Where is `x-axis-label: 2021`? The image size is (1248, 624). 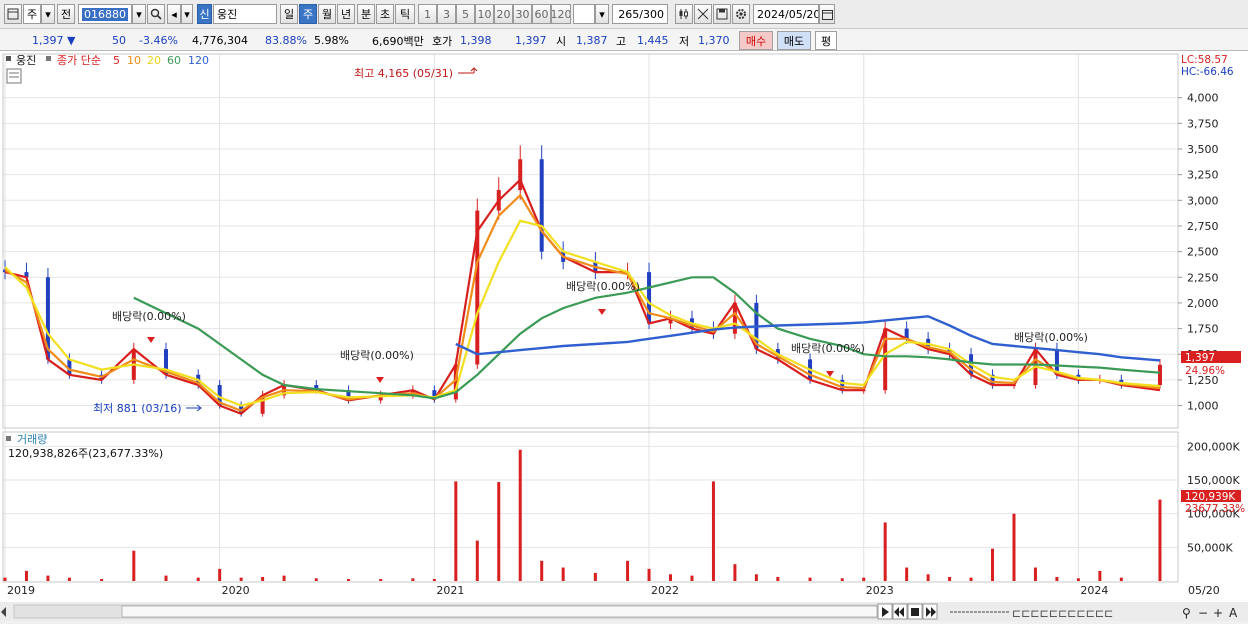 x-axis-label: 2021 is located at coordinates (450, 590).